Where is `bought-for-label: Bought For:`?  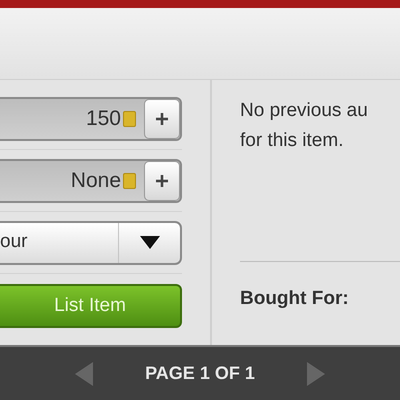 bought-for-label: Bought For: is located at coordinates (294, 299).